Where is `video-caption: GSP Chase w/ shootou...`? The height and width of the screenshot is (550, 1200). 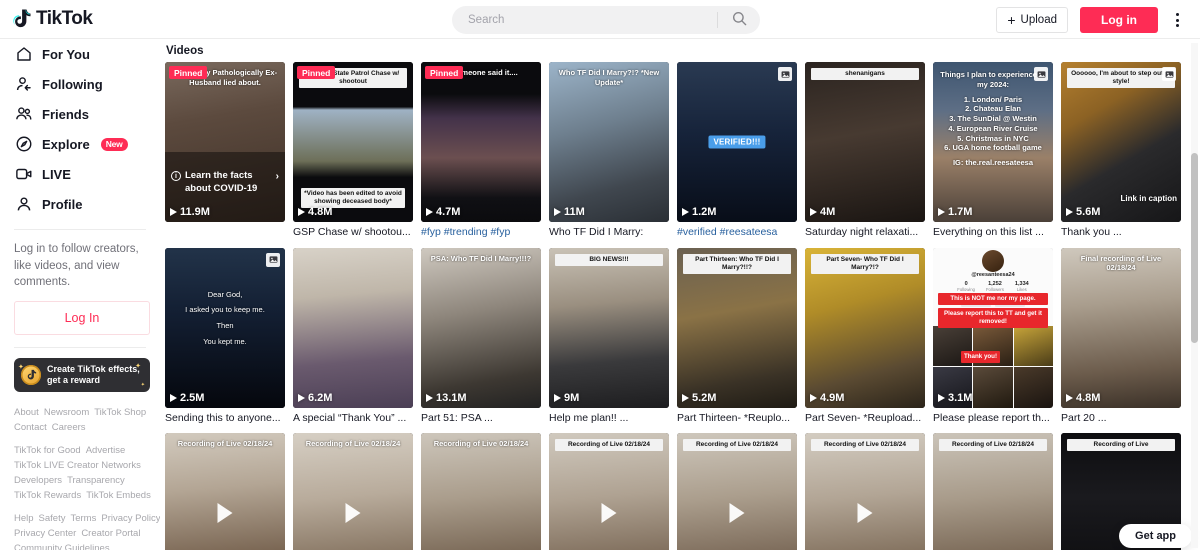 video-caption: GSP Chase w/ shootou... is located at coordinates (353, 233).